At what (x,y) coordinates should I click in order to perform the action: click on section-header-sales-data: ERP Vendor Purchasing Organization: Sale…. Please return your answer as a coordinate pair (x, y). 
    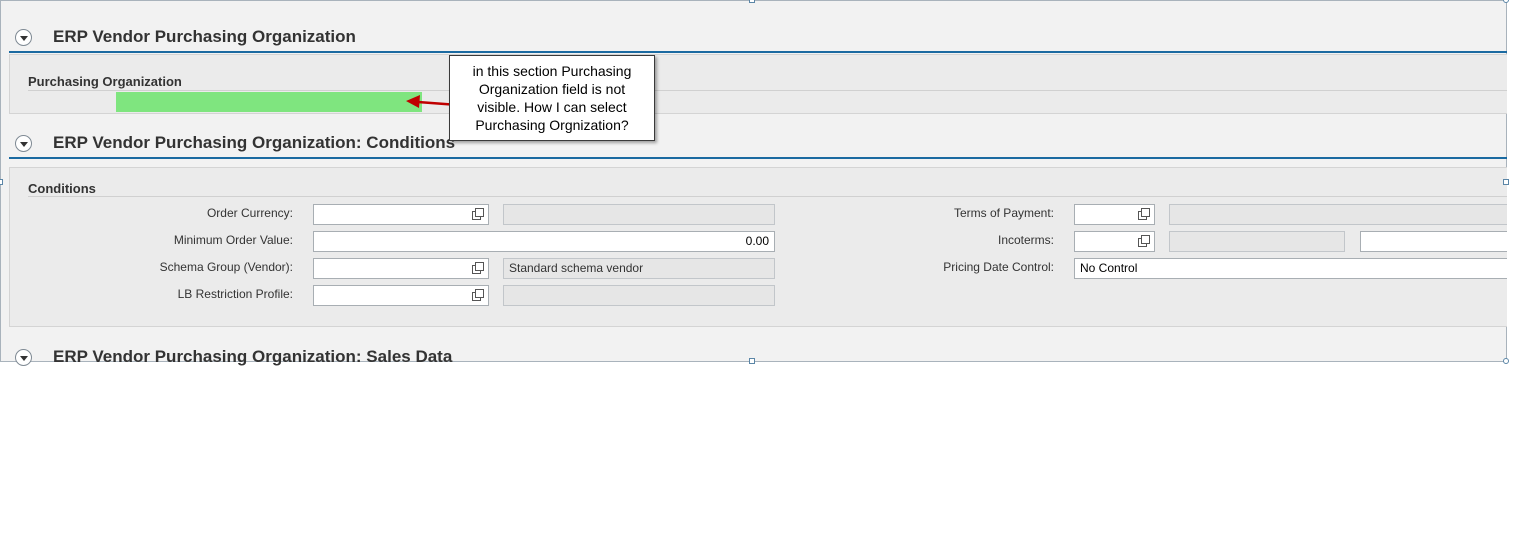
    Looking at the image, I should click on (758, 356).